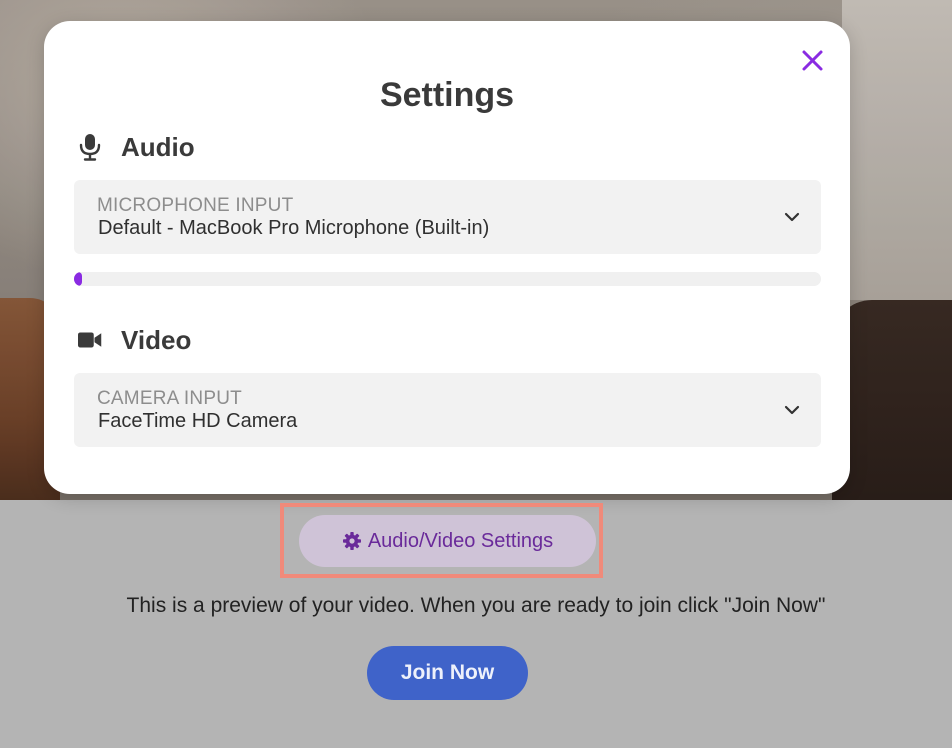 This screenshot has height=748, width=952. I want to click on microphone-level-meter, so click(447, 279).